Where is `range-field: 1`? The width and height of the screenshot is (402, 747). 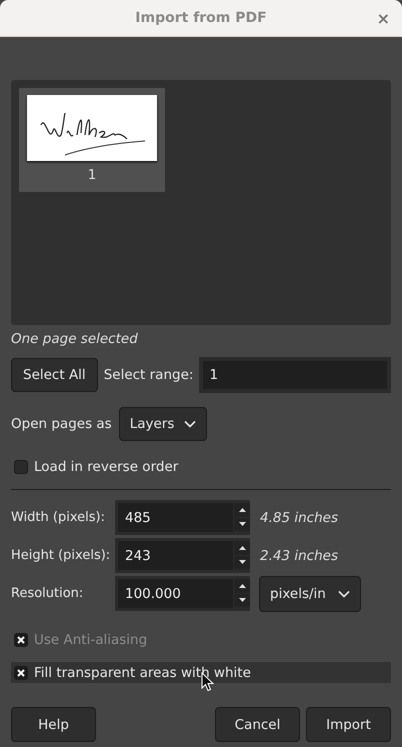
range-field: 1 is located at coordinates (295, 375).